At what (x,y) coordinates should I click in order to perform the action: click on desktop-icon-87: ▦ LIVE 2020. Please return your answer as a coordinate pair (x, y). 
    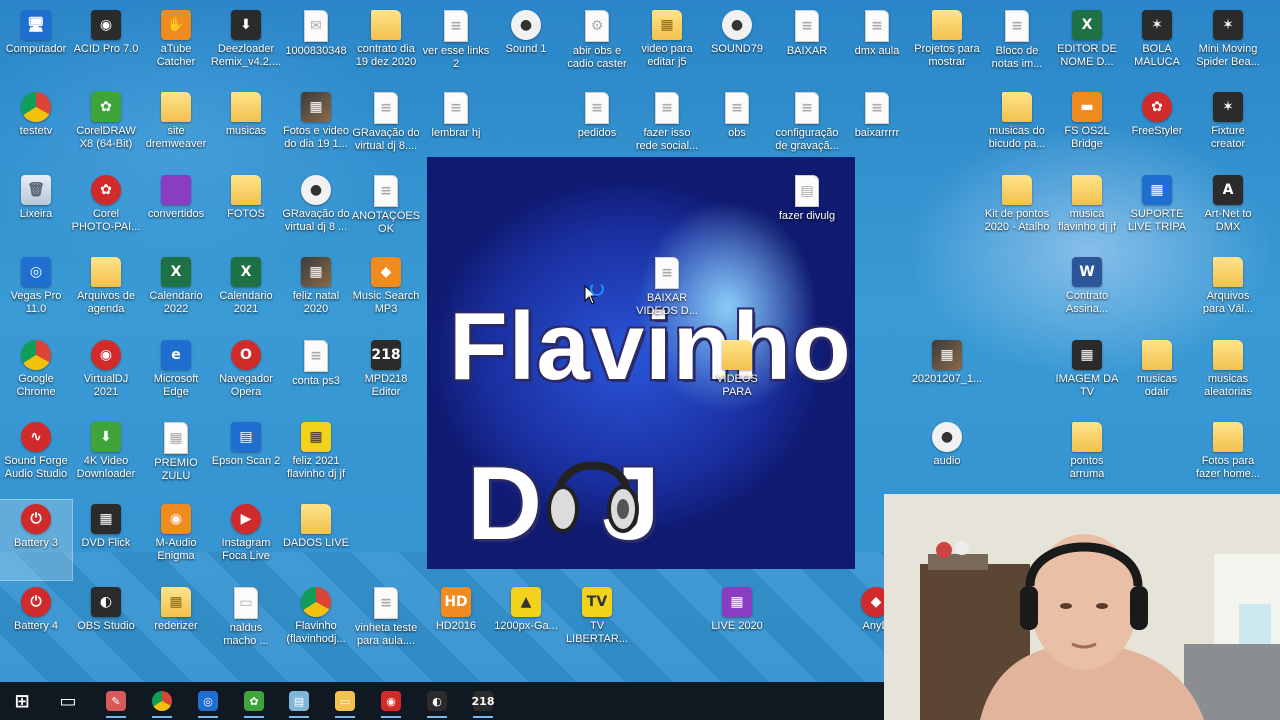
    Looking at the image, I should click on (737, 623).